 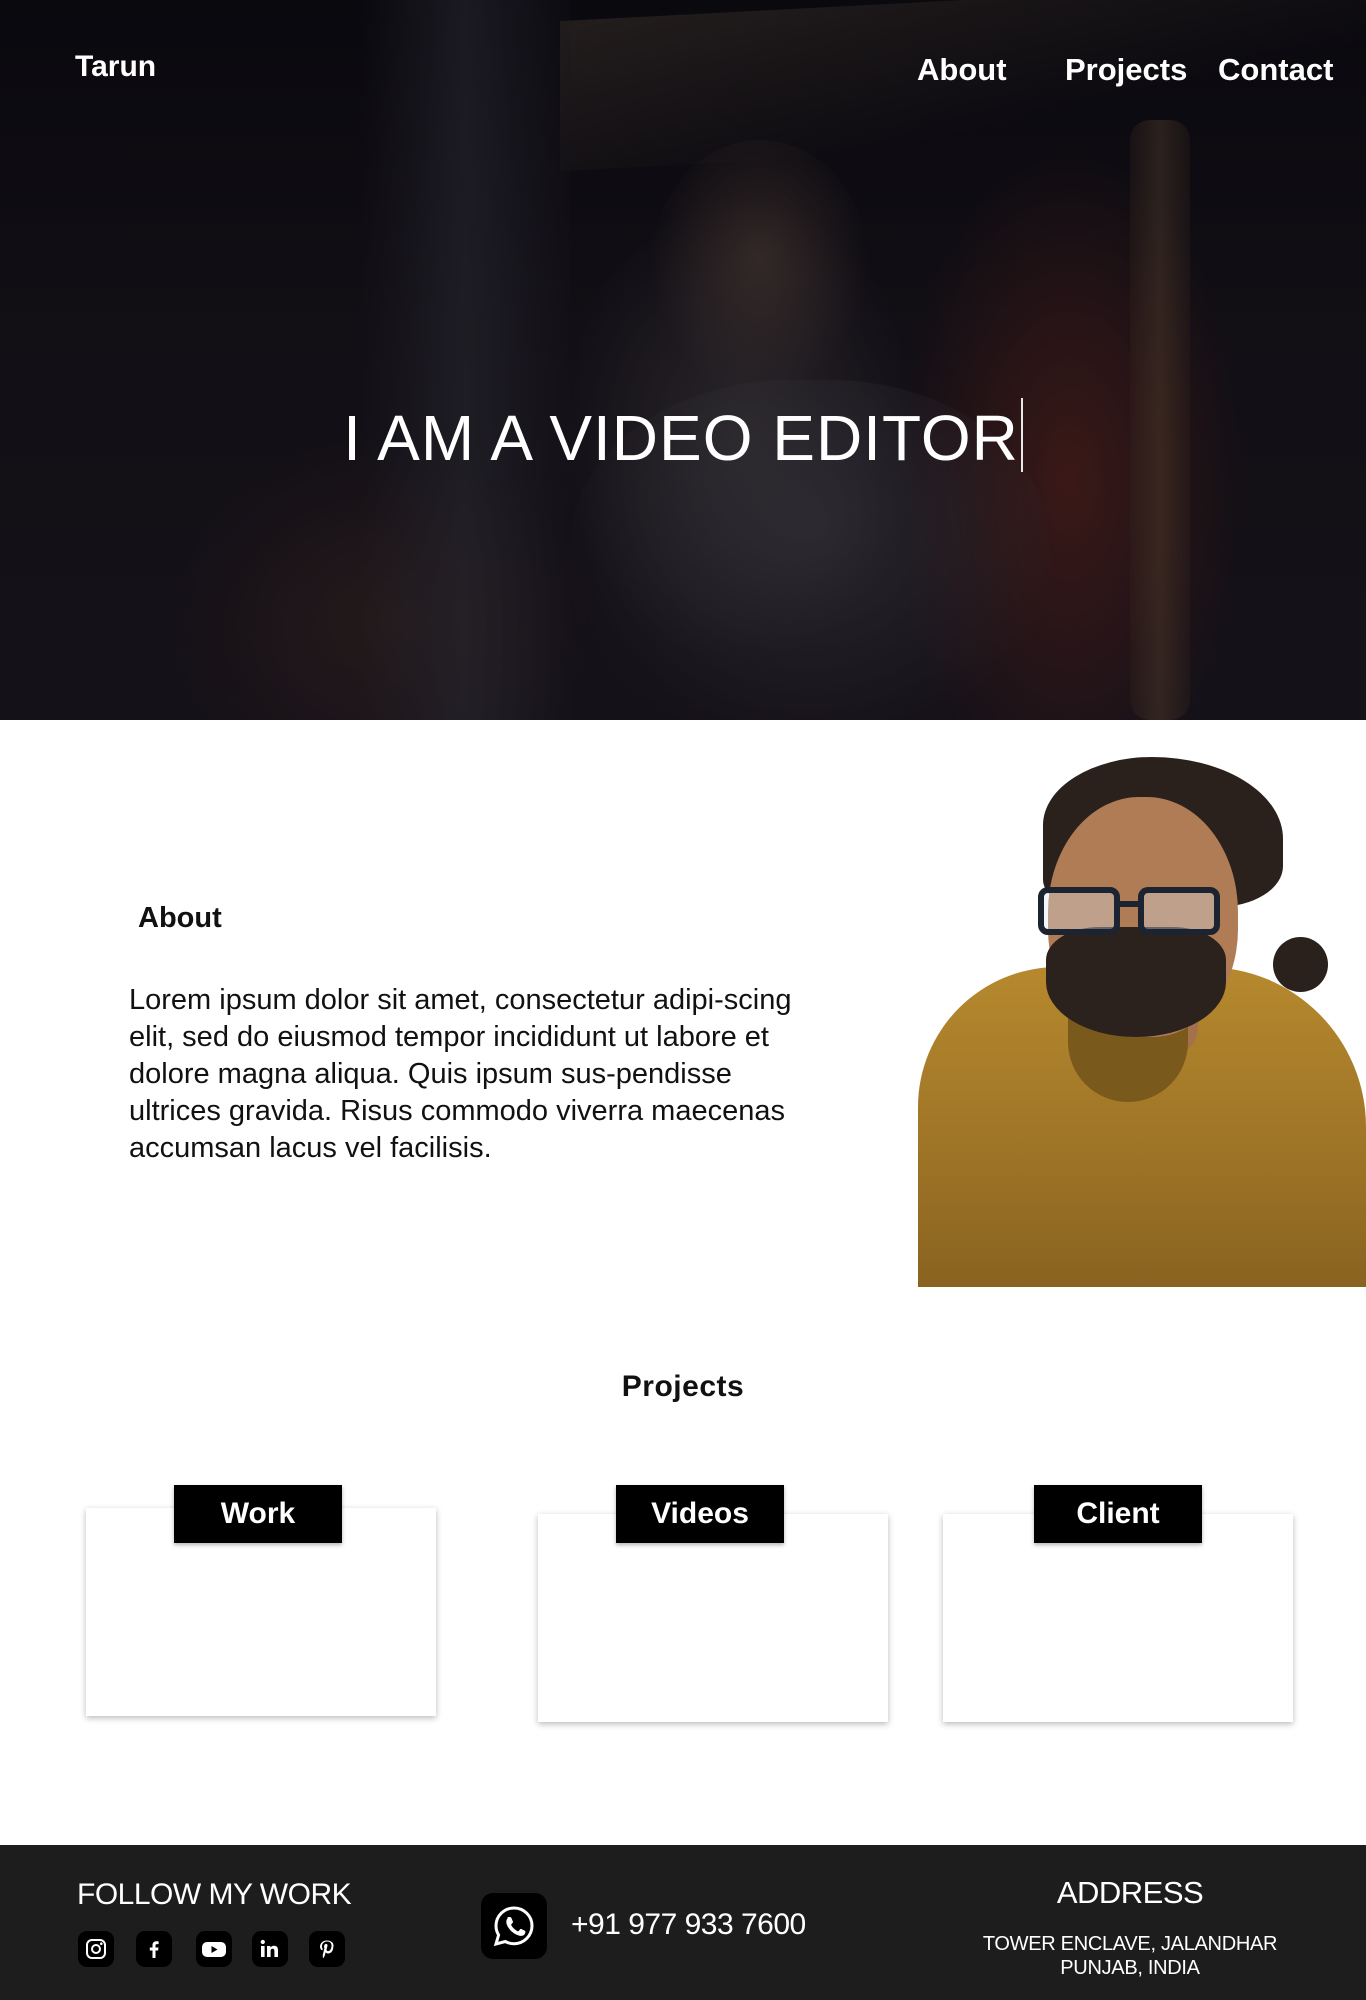 What do you see at coordinates (1179, 911) in the screenshot?
I see `portrait-glasses-lens-right` at bounding box center [1179, 911].